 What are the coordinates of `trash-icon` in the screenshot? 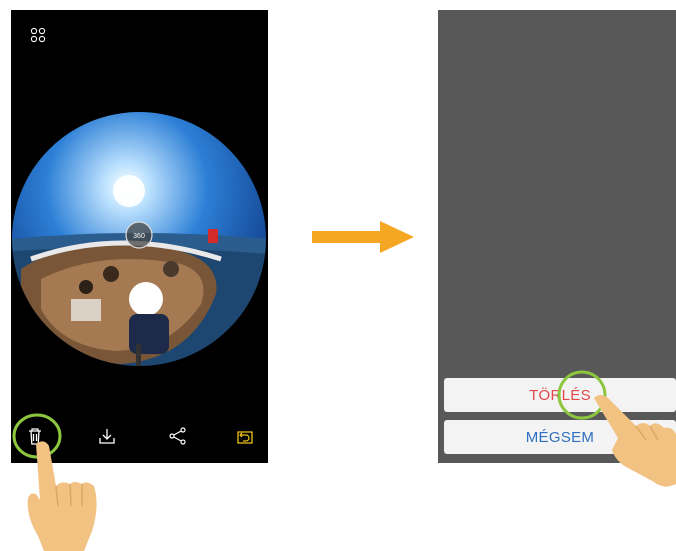 It's located at (35, 436).